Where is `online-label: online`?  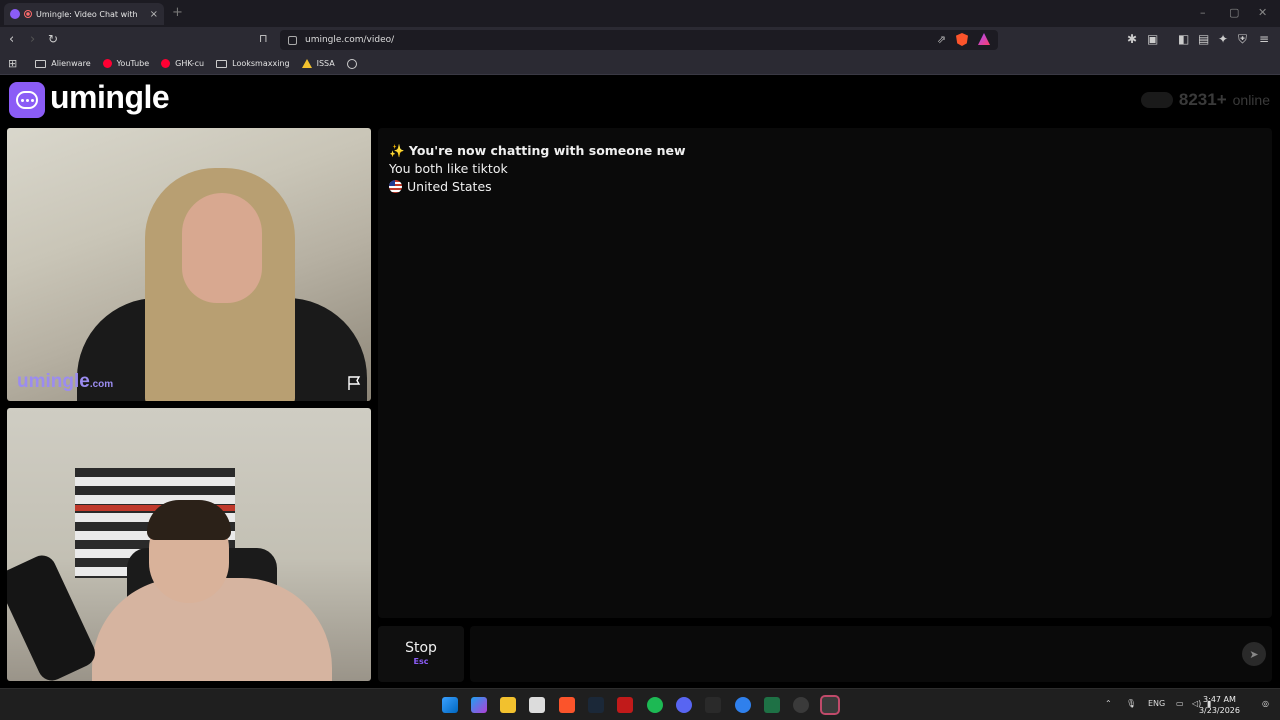
online-label: online is located at coordinates (1251, 100).